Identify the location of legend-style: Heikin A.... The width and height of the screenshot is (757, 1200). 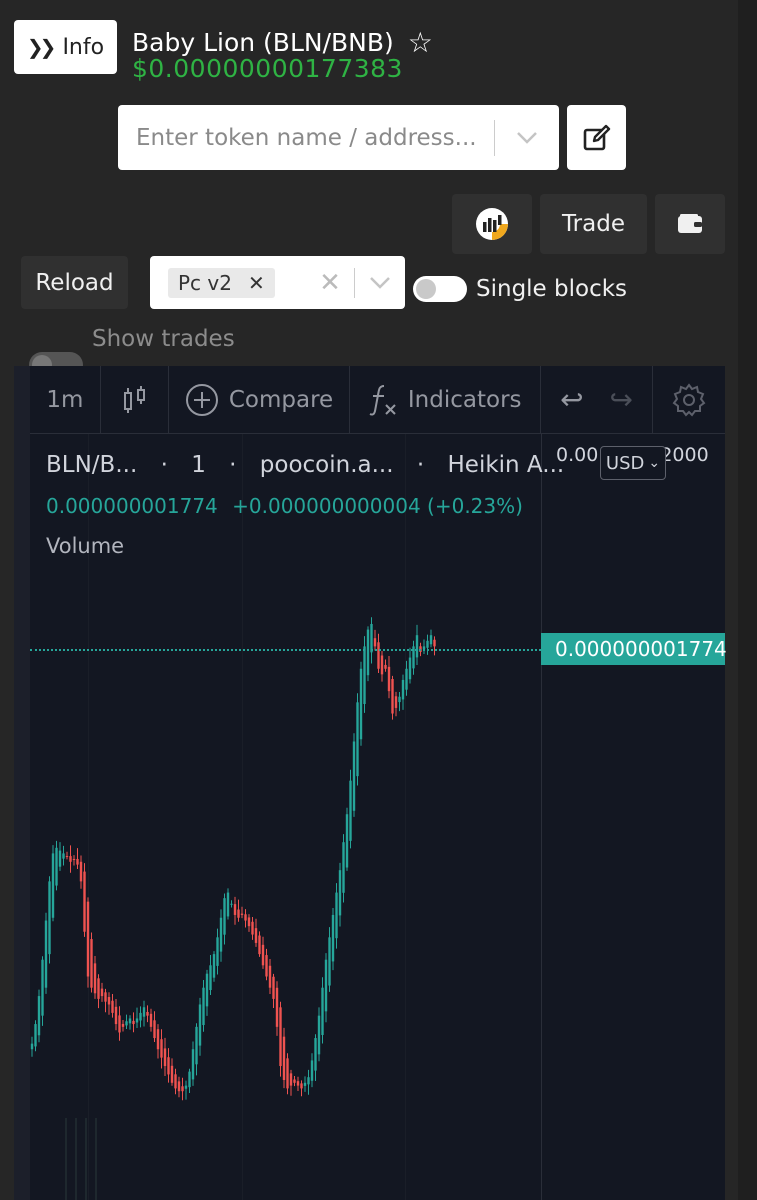
(506, 465).